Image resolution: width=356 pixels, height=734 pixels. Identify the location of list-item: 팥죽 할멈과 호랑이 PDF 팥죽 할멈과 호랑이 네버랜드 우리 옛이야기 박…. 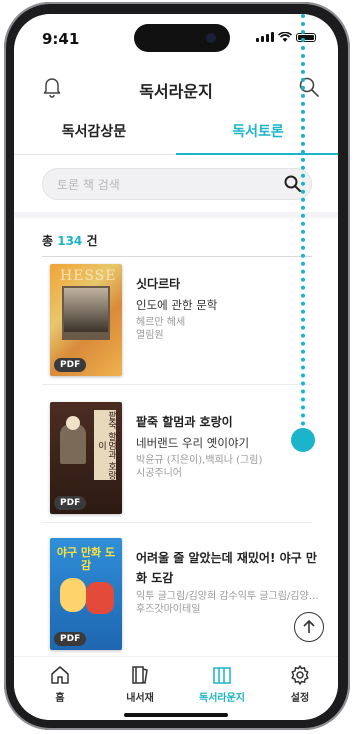
(183, 462).